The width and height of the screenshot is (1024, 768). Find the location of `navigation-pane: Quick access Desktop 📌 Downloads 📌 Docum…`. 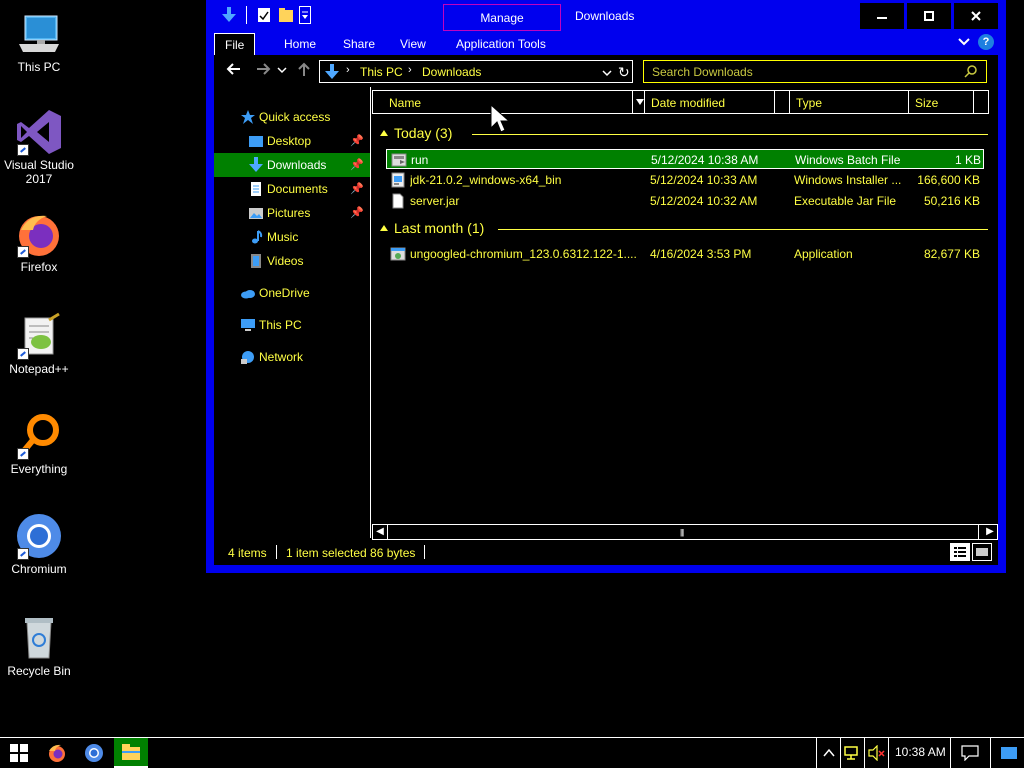

navigation-pane: Quick access Desktop 📌 Downloads 📌 Docum… is located at coordinates (292, 312).